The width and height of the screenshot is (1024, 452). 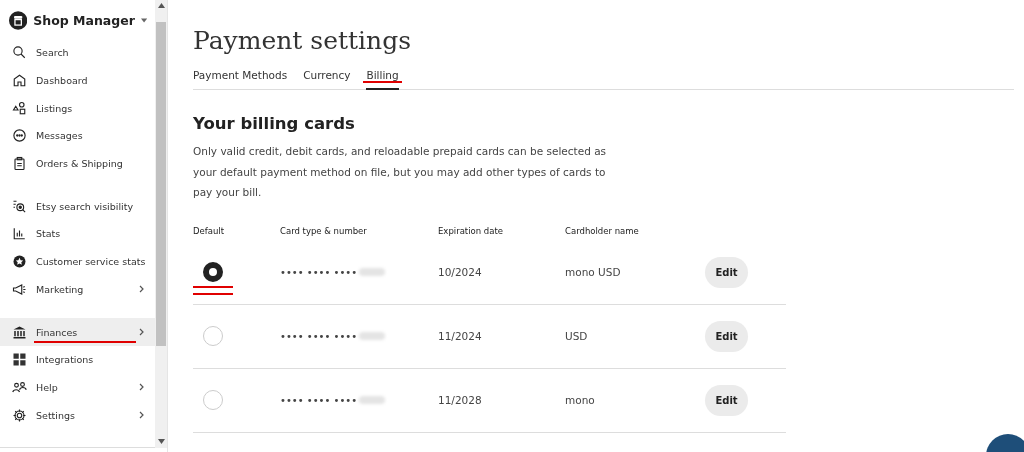 What do you see at coordinates (19, 415) in the screenshot?
I see `settings-icon` at bounding box center [19, 415].